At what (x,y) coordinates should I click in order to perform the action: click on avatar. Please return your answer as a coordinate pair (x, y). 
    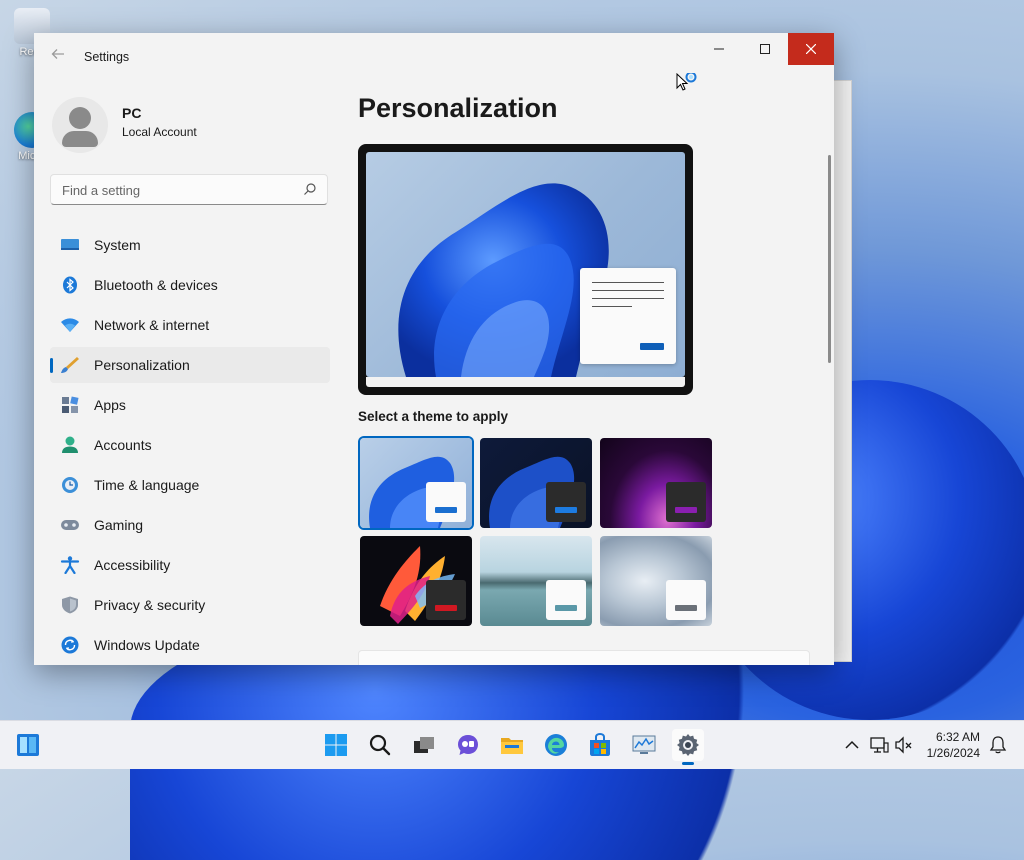
    Looking at the image, I should click on (80, 125).